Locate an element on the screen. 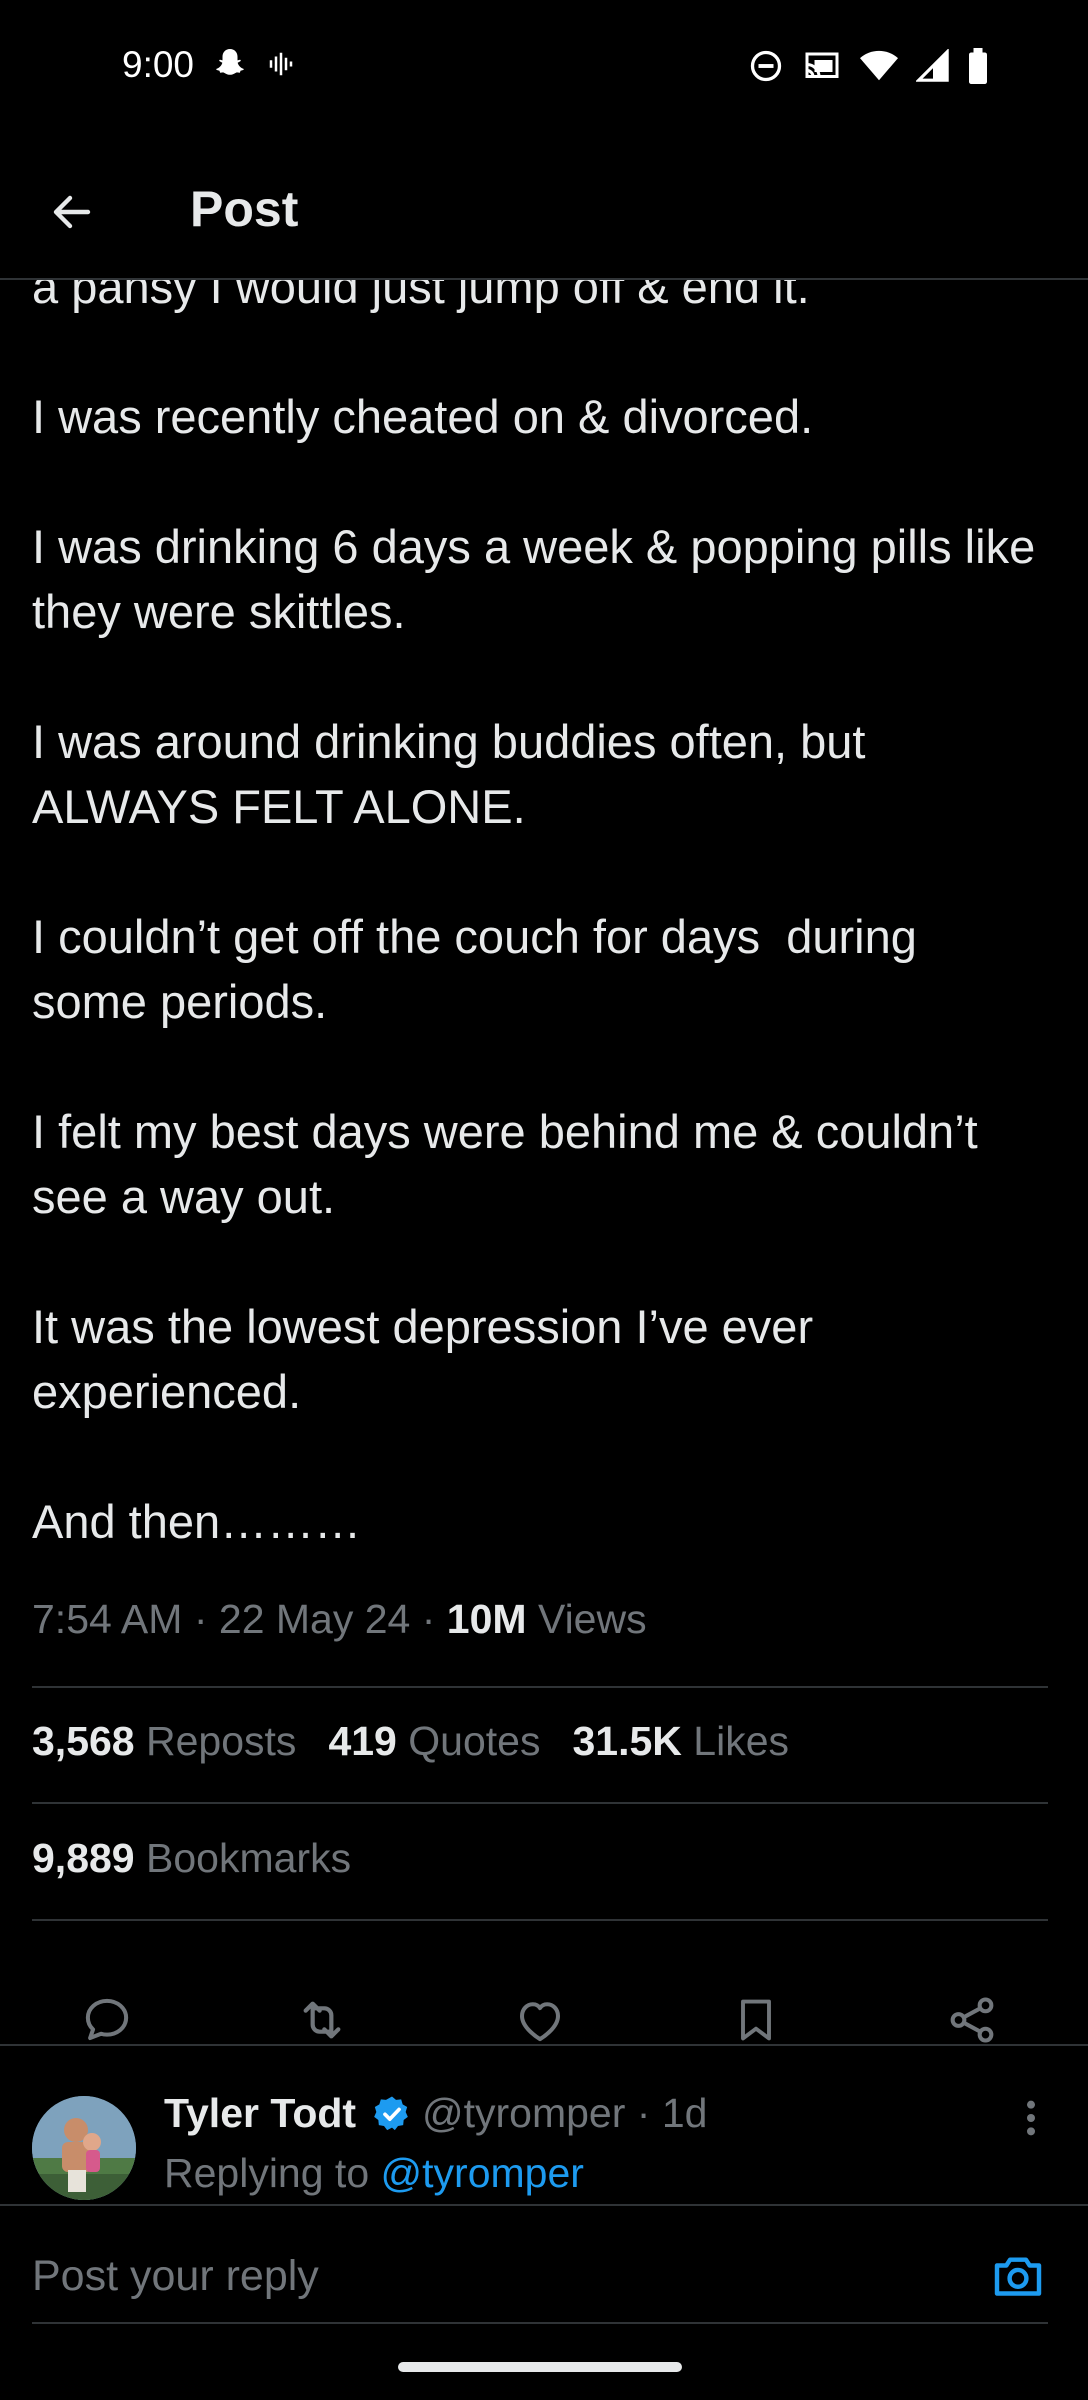  engagement-stats: 3,568 Reposts 419 Quotes 31.5K Likes is located at coordinates (410, 1741).